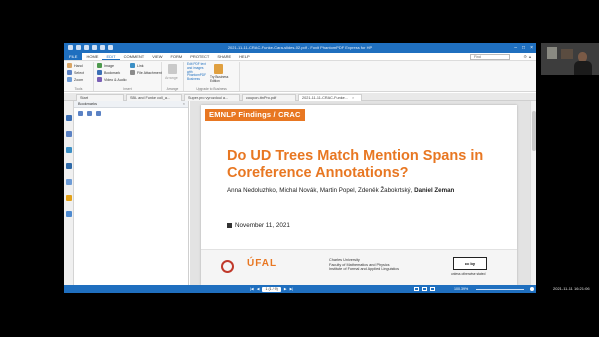 This screenshot has height=337, width=599. What do you see at coordinates (224, 79) in the screenshot?
I see `try-business-button: Try Business Edition` at bounding box center [224, 79].